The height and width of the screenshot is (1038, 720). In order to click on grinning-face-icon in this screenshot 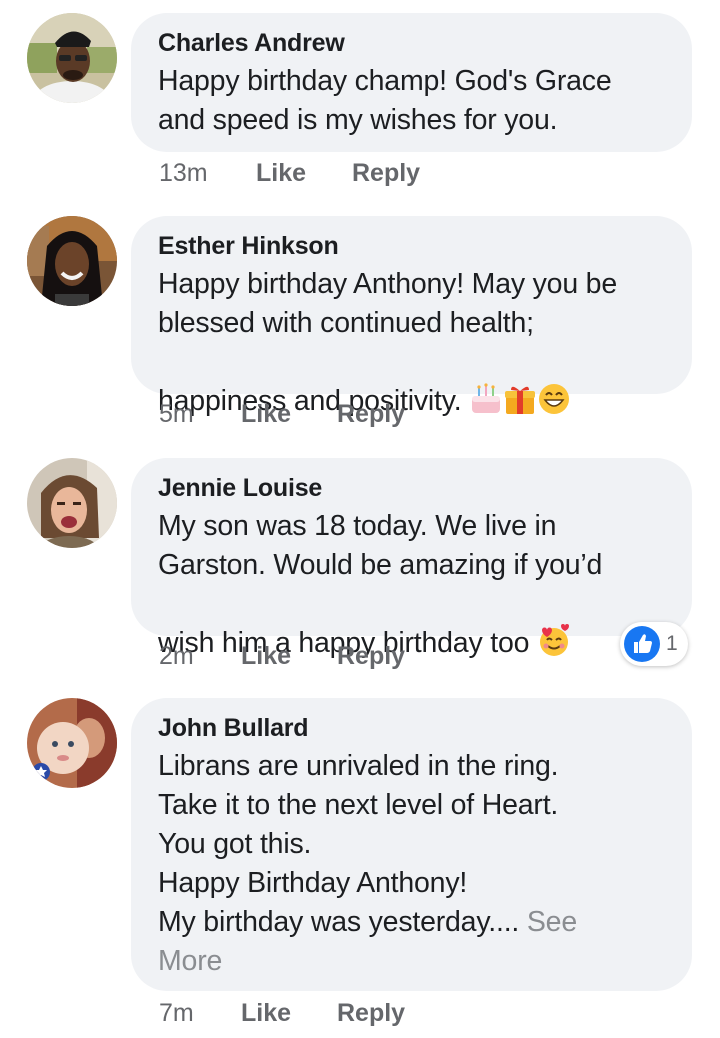, I will do `click(554, 378)`.